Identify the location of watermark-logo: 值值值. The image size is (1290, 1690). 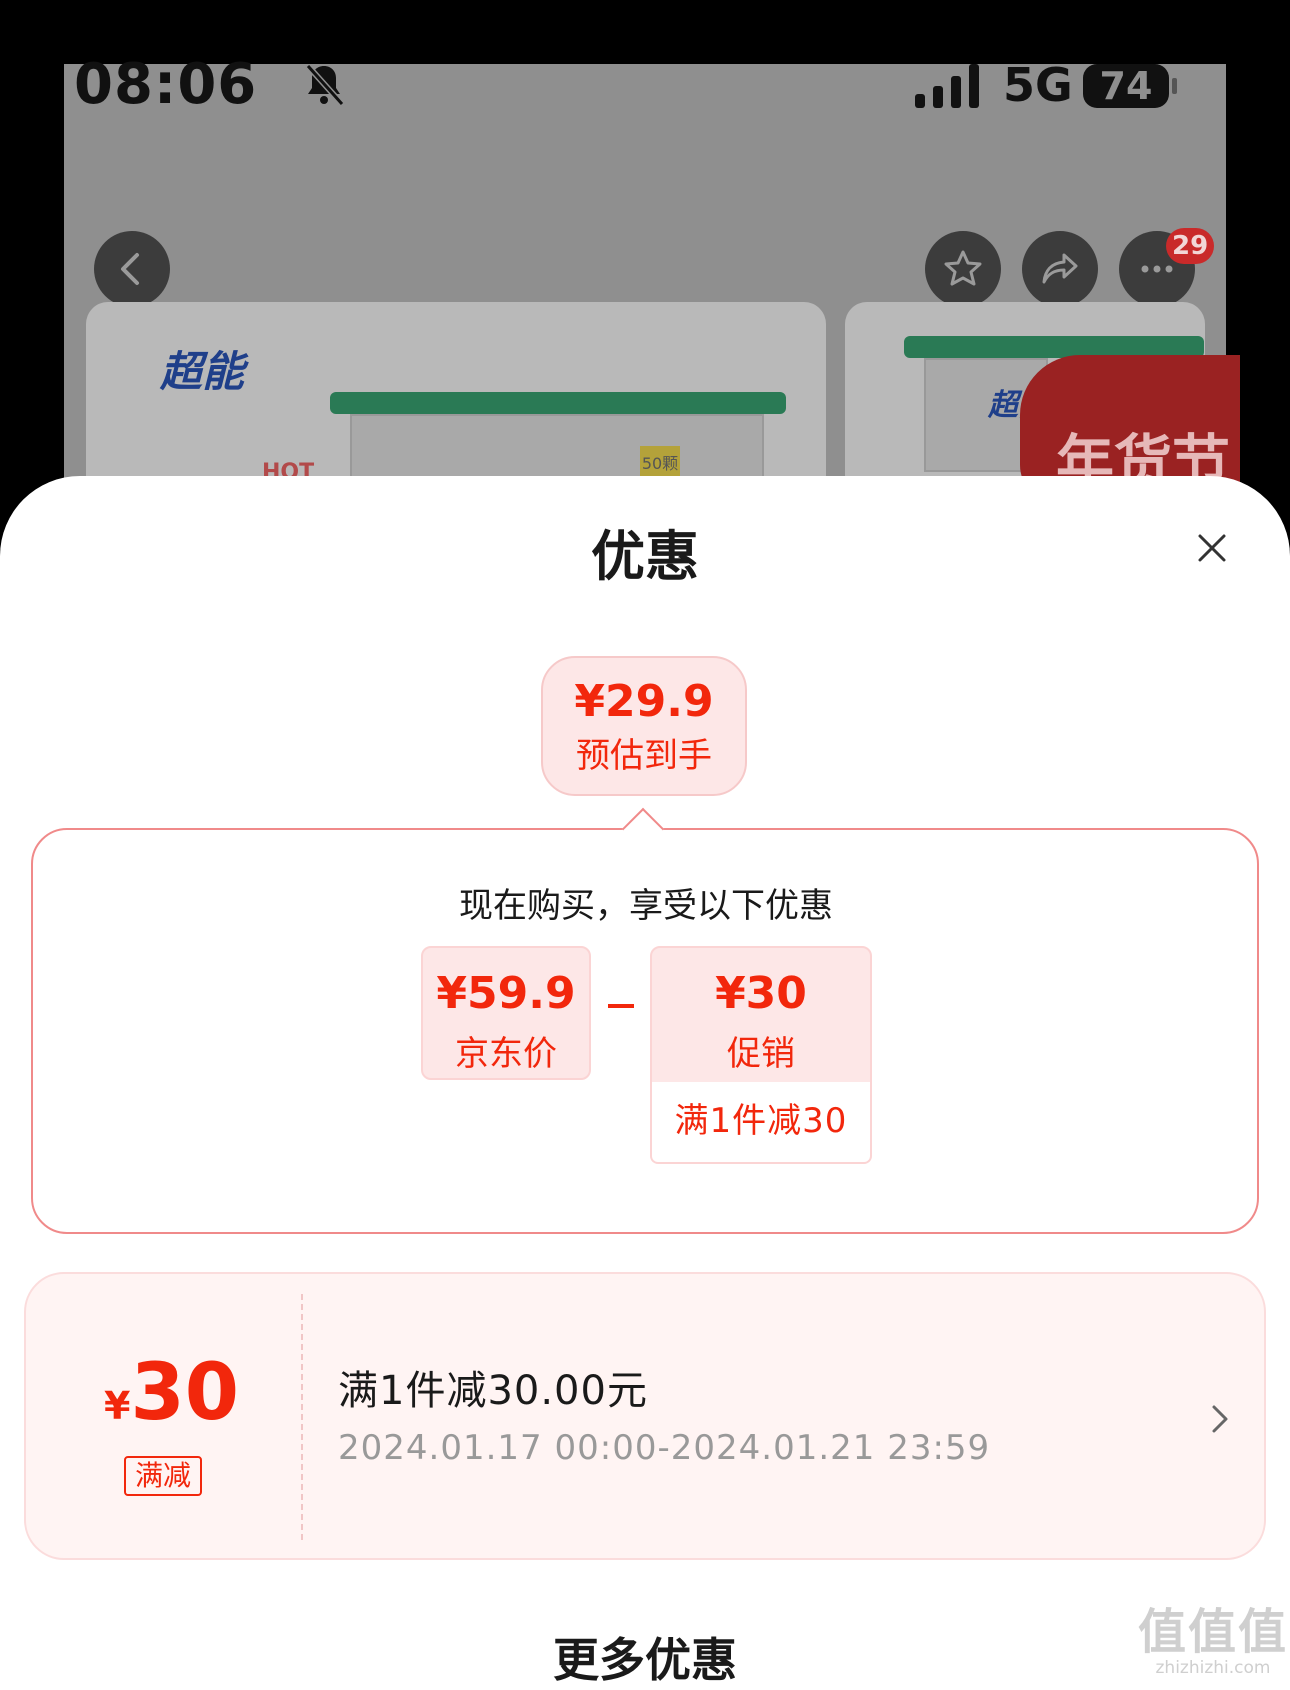
(1213, 1632).